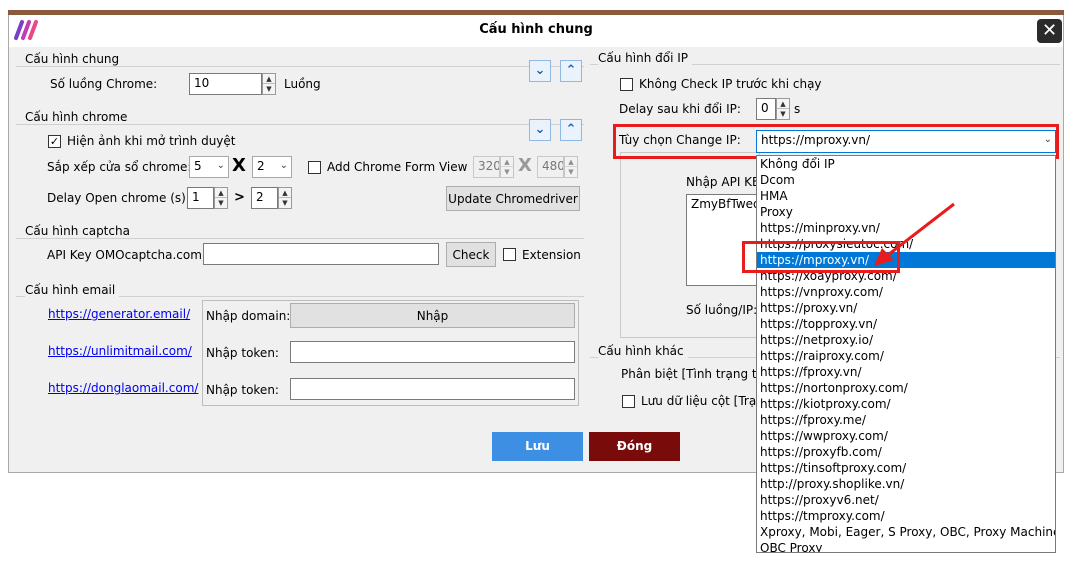 Image resolution: width=1086 pixels, height=567 pixels. Describe the element at coordinates (72, 290) in the screenshot. I see `email-group-title: Cấu hình email` at that location.